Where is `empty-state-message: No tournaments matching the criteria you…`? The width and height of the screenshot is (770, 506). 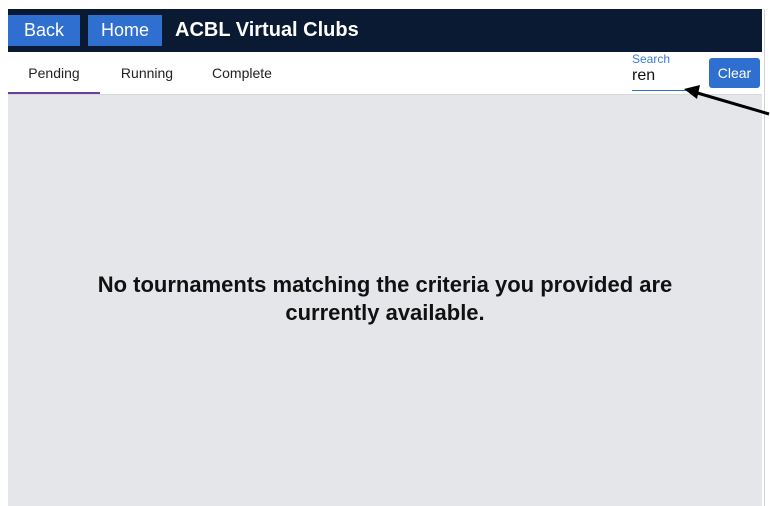
empty-state-message: No tournaments matching the criteria you… is located at coordinates (385, 298).